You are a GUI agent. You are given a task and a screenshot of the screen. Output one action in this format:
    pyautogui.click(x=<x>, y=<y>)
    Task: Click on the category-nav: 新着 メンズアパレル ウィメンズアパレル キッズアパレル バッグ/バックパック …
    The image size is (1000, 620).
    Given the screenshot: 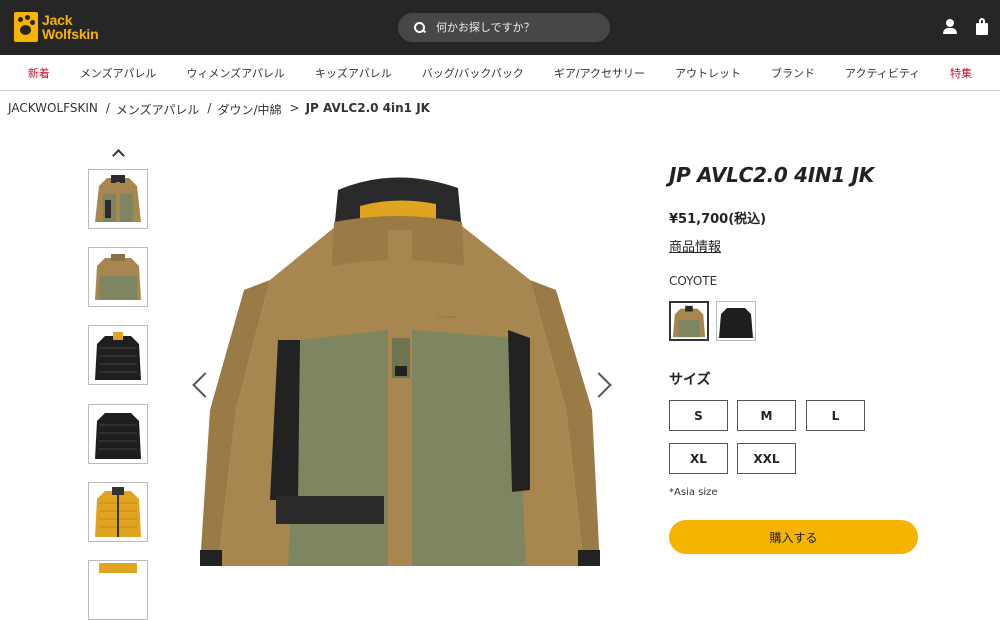 What is the action you would take?
    pyautogui.click(x=500, y=73)
    